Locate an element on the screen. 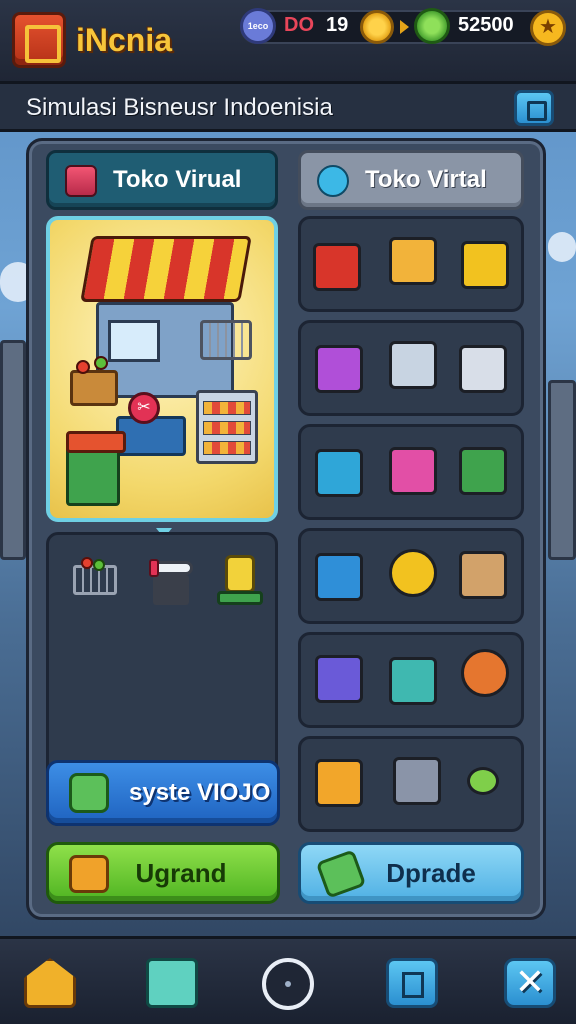  gift-box-icon is located at coordinates (339, 679).